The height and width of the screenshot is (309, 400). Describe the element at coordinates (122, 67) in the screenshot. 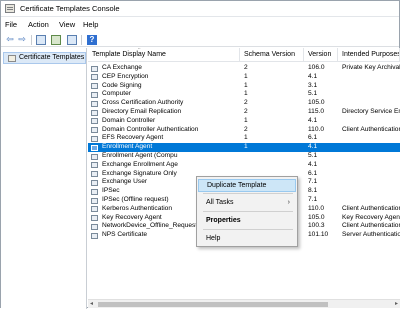

I see `template-name-cell: CA Exchange` at that location.